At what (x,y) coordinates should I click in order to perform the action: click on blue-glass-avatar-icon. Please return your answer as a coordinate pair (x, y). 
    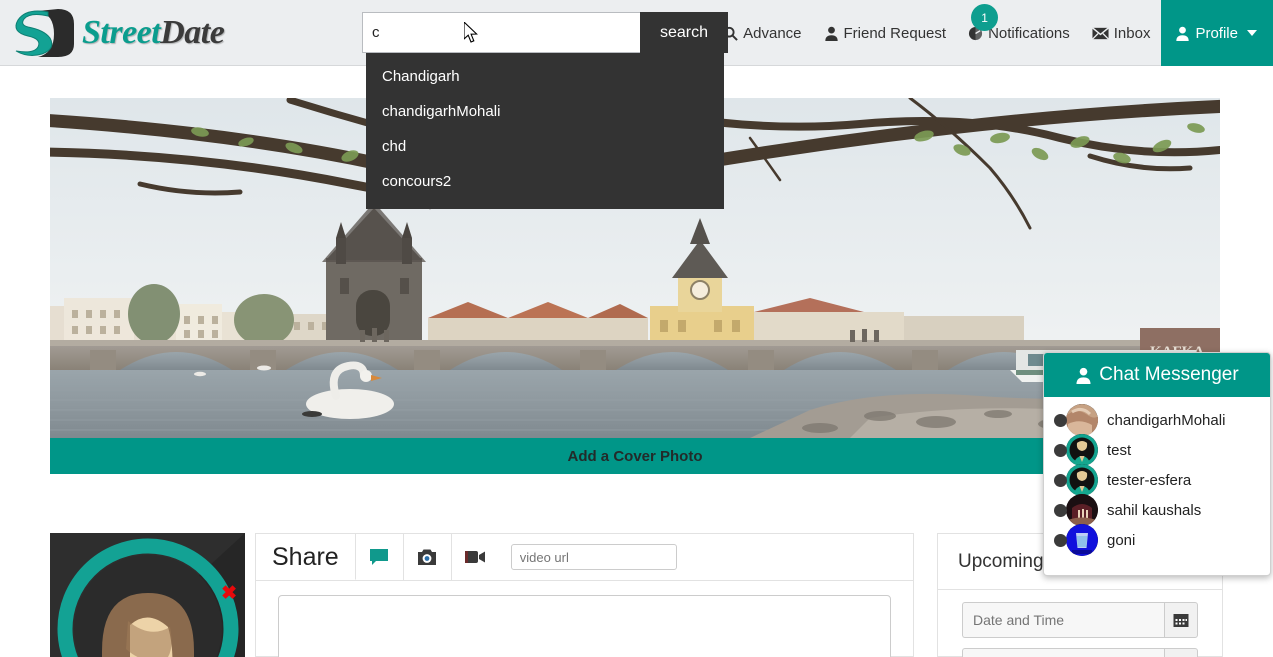
    Looking at the image, I should click on (1082, 540).